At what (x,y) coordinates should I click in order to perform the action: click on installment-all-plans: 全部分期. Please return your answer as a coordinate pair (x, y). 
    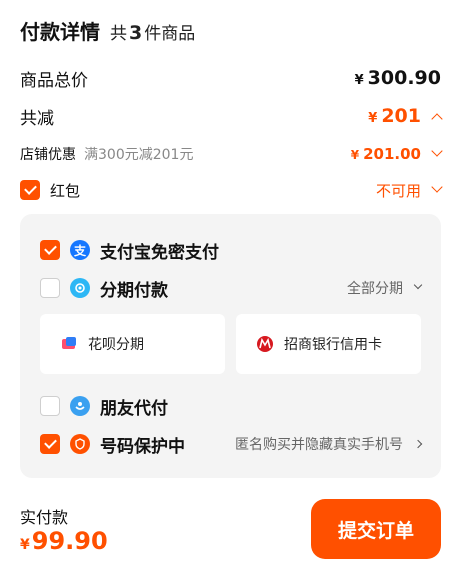
    Looking at the image, I should click on (385, 288).